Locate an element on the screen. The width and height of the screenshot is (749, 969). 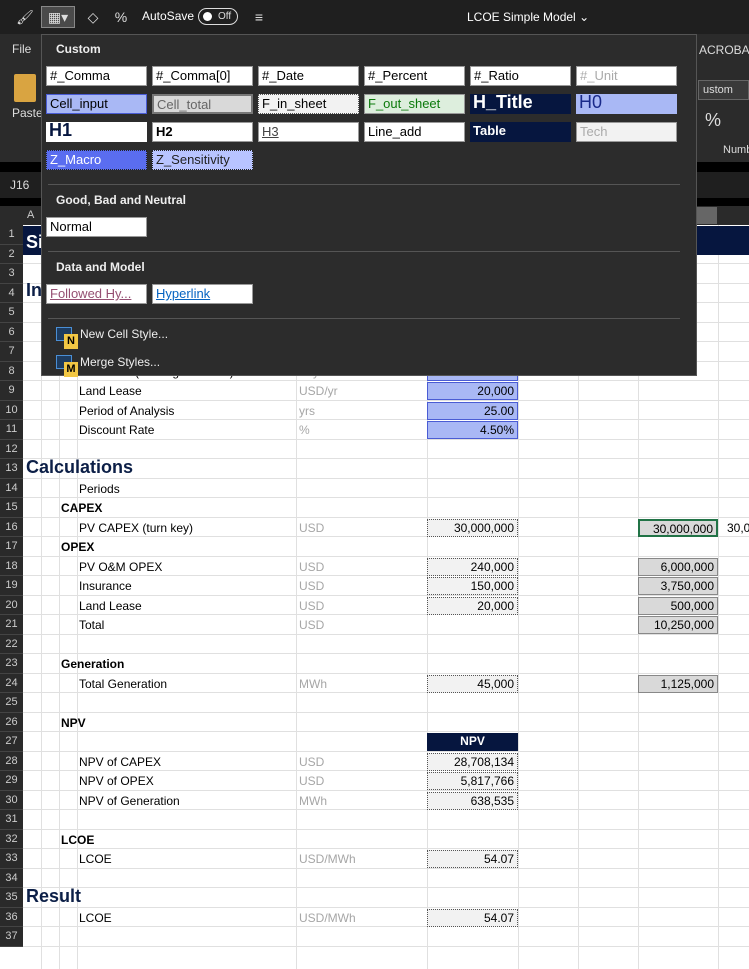
row-header: 14 is located at coordinates (11, 488).